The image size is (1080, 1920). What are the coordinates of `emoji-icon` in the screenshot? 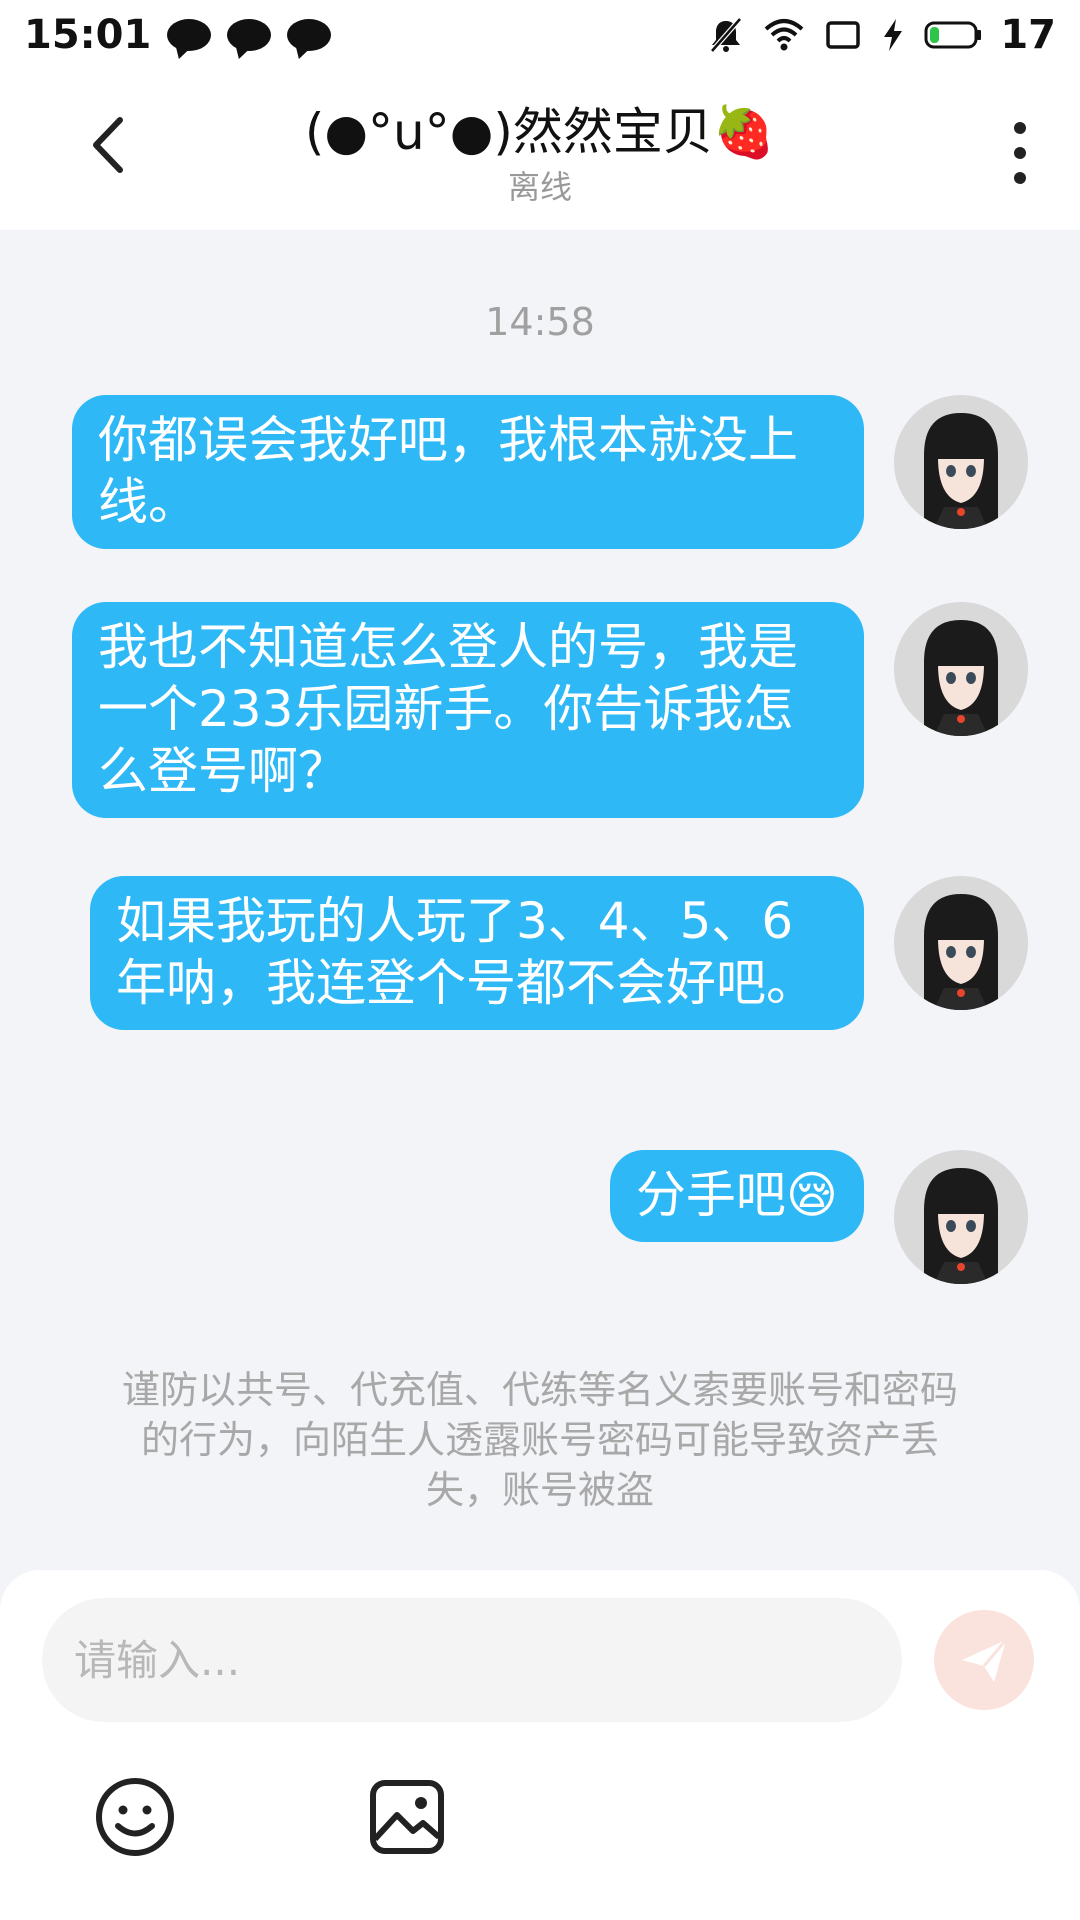 It's located at (135, 1817).